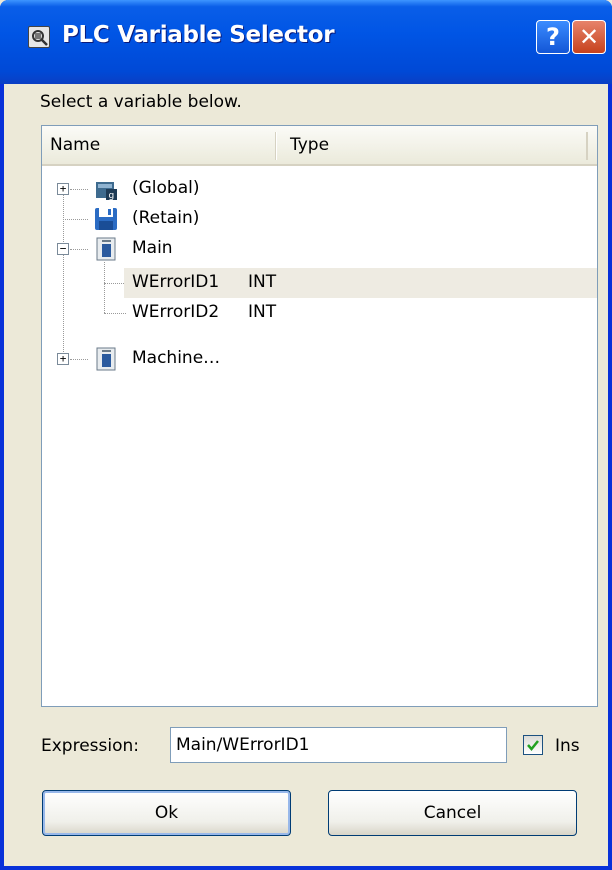  What do you see at coordinates (39, 37) in the screenshot?
I see `app-icon` at bounding box center [39, 37].